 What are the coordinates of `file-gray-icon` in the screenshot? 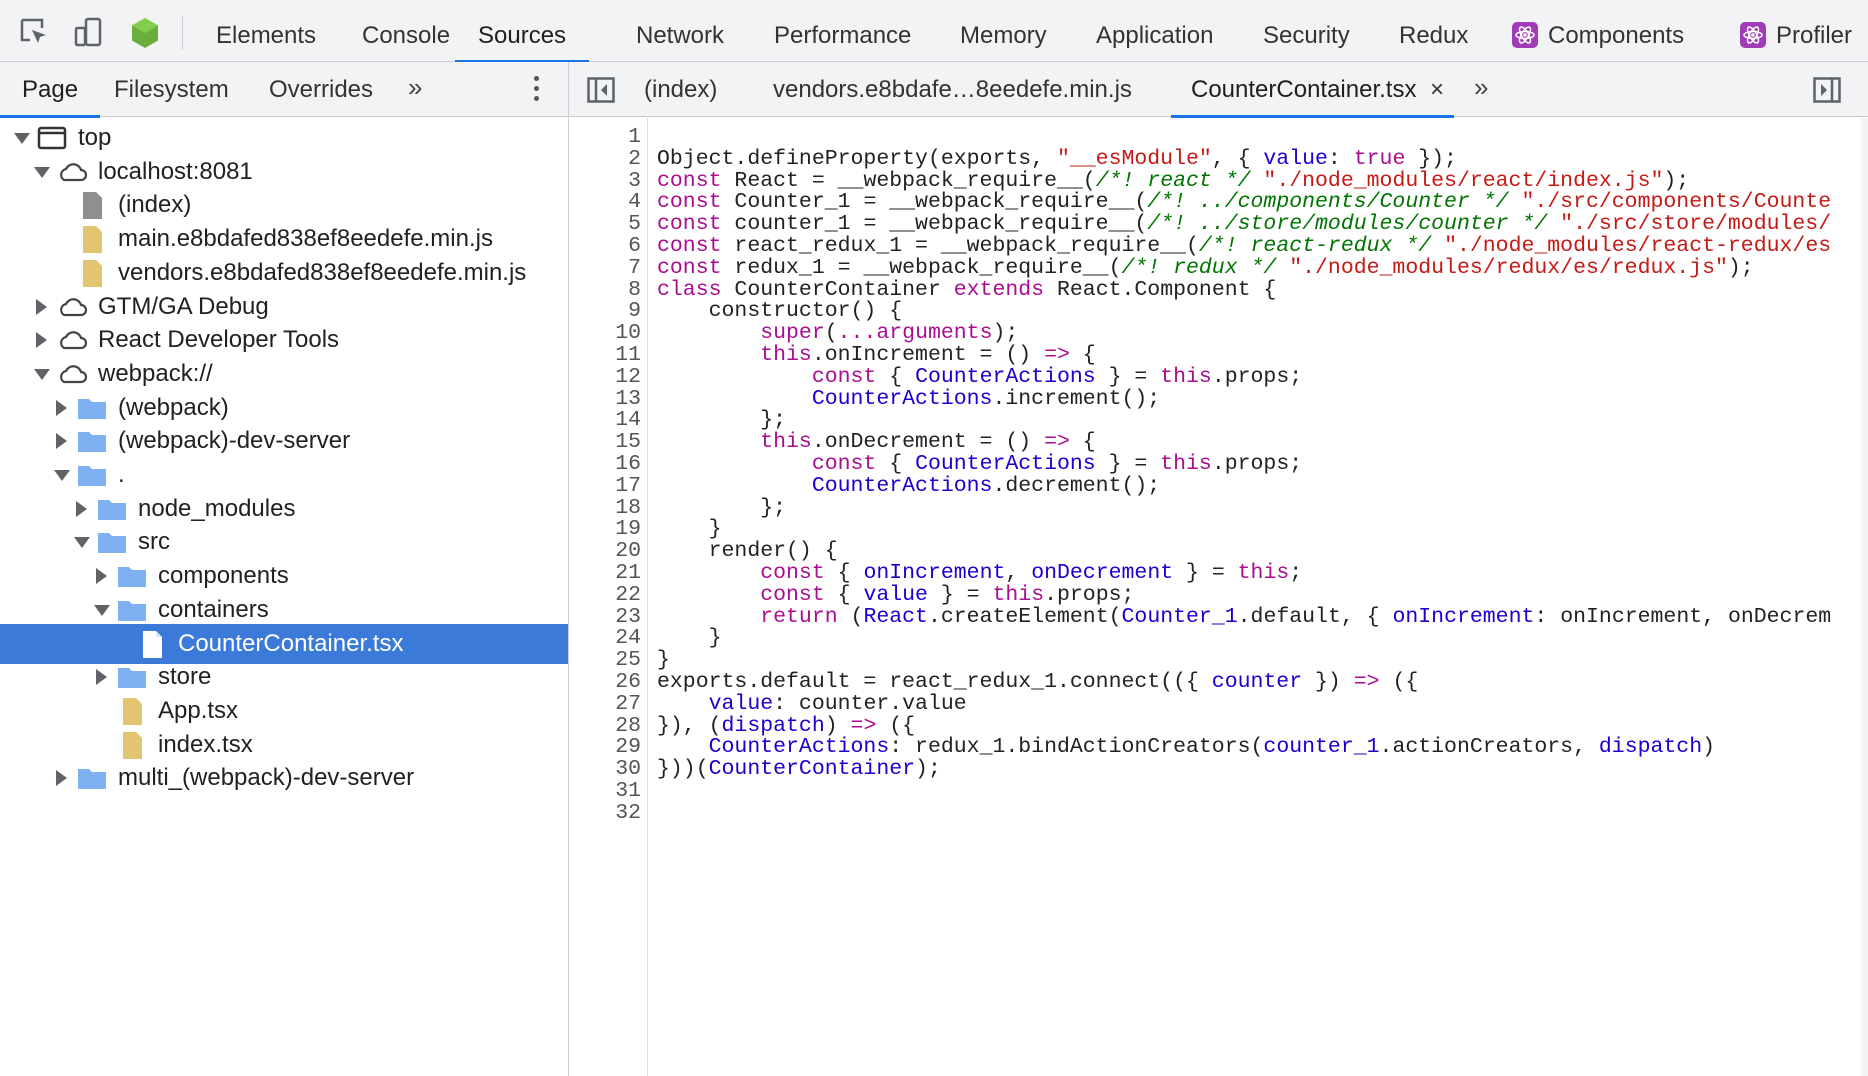 It's located at (92, 205).